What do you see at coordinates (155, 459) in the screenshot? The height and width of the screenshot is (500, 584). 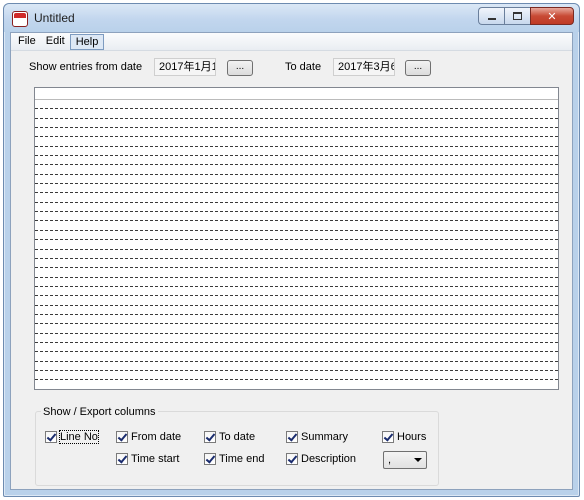 I see `checkbox-label: Time start` at bounding box center [155, 459].